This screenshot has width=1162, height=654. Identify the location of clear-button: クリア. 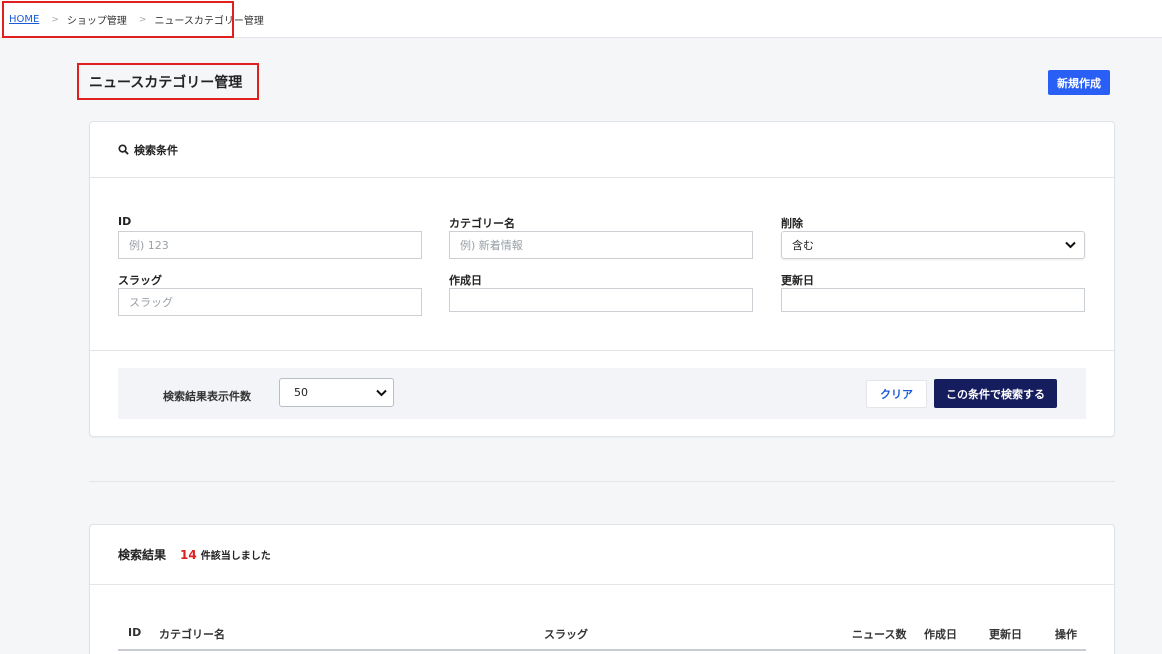
(896, 394).